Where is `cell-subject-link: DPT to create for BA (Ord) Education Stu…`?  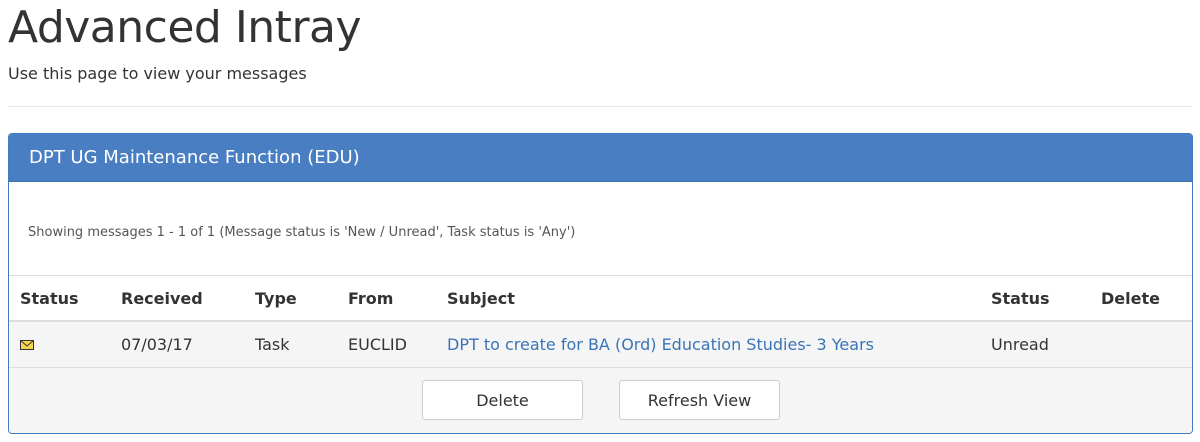
cell-subject-link: DPT to create for BA (Ord) Education Stu… is located at coordinates (660, 344).